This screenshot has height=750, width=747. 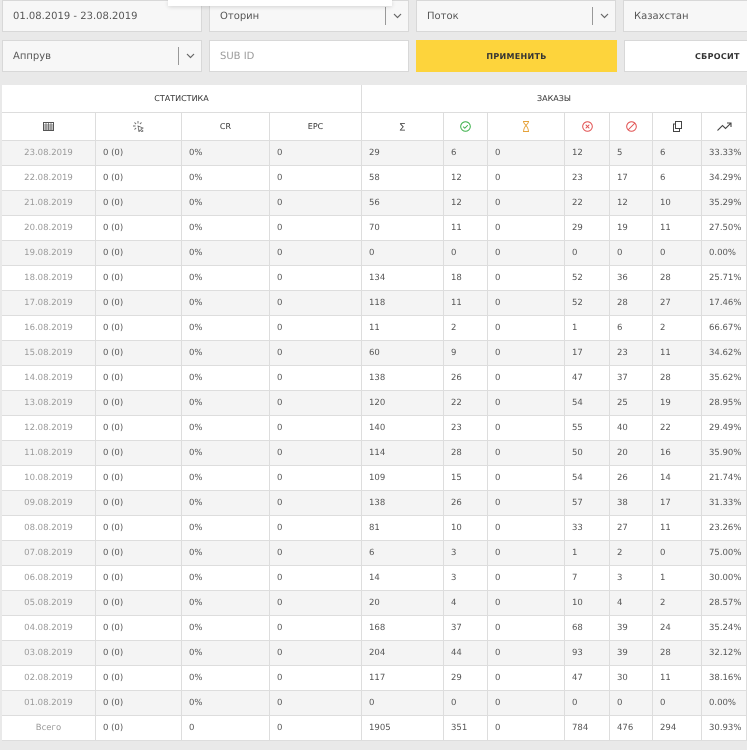 What do you see at coordinates (516, 56) in the screenshot?
I see `apply-button: ПРИМЕНИТЬ` at bounding box center [516, 56].